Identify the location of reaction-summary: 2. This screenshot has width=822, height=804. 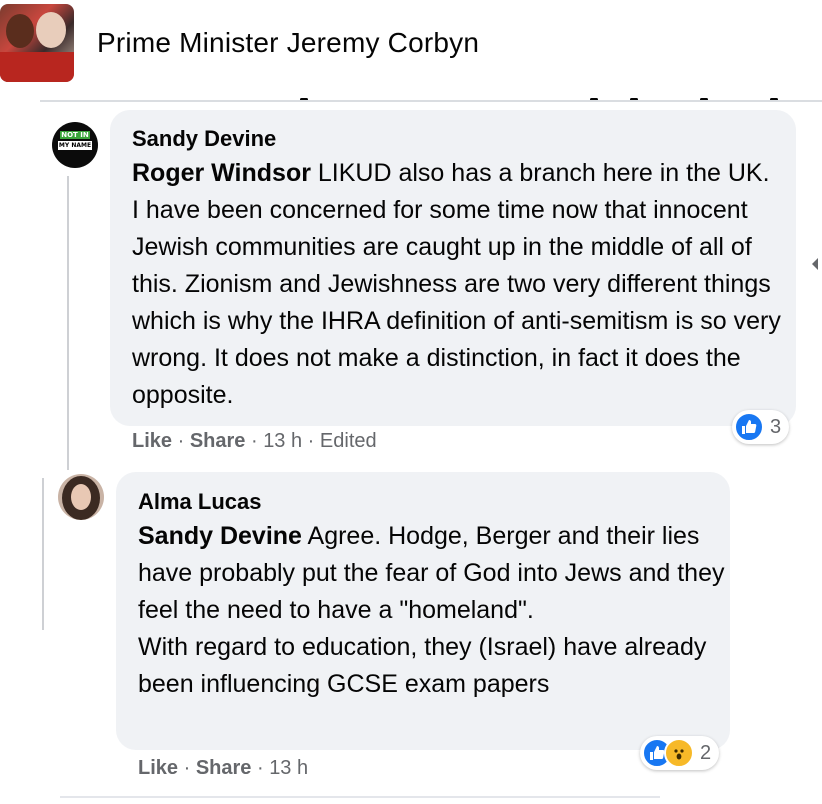
(680, 753).